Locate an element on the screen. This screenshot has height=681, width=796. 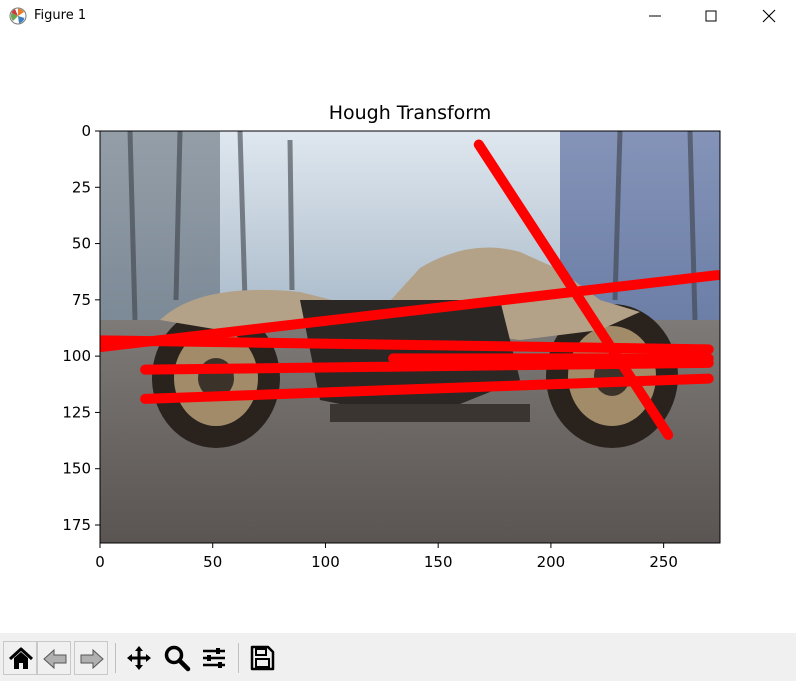
back-icon is located at coordinates (55, 659).